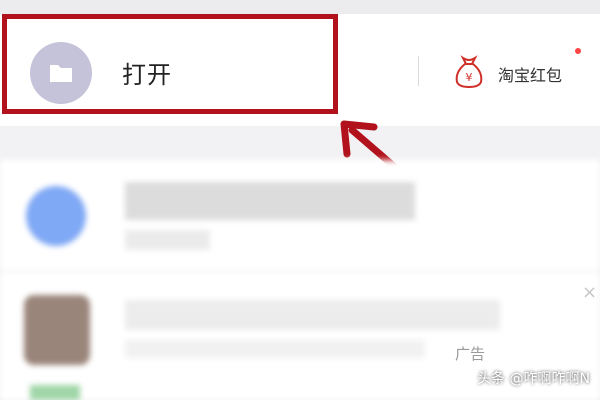  What do you see at coordinates (418, 71) in the screenshot?
I see `vertical-divider` at bounding box center [418, 71].